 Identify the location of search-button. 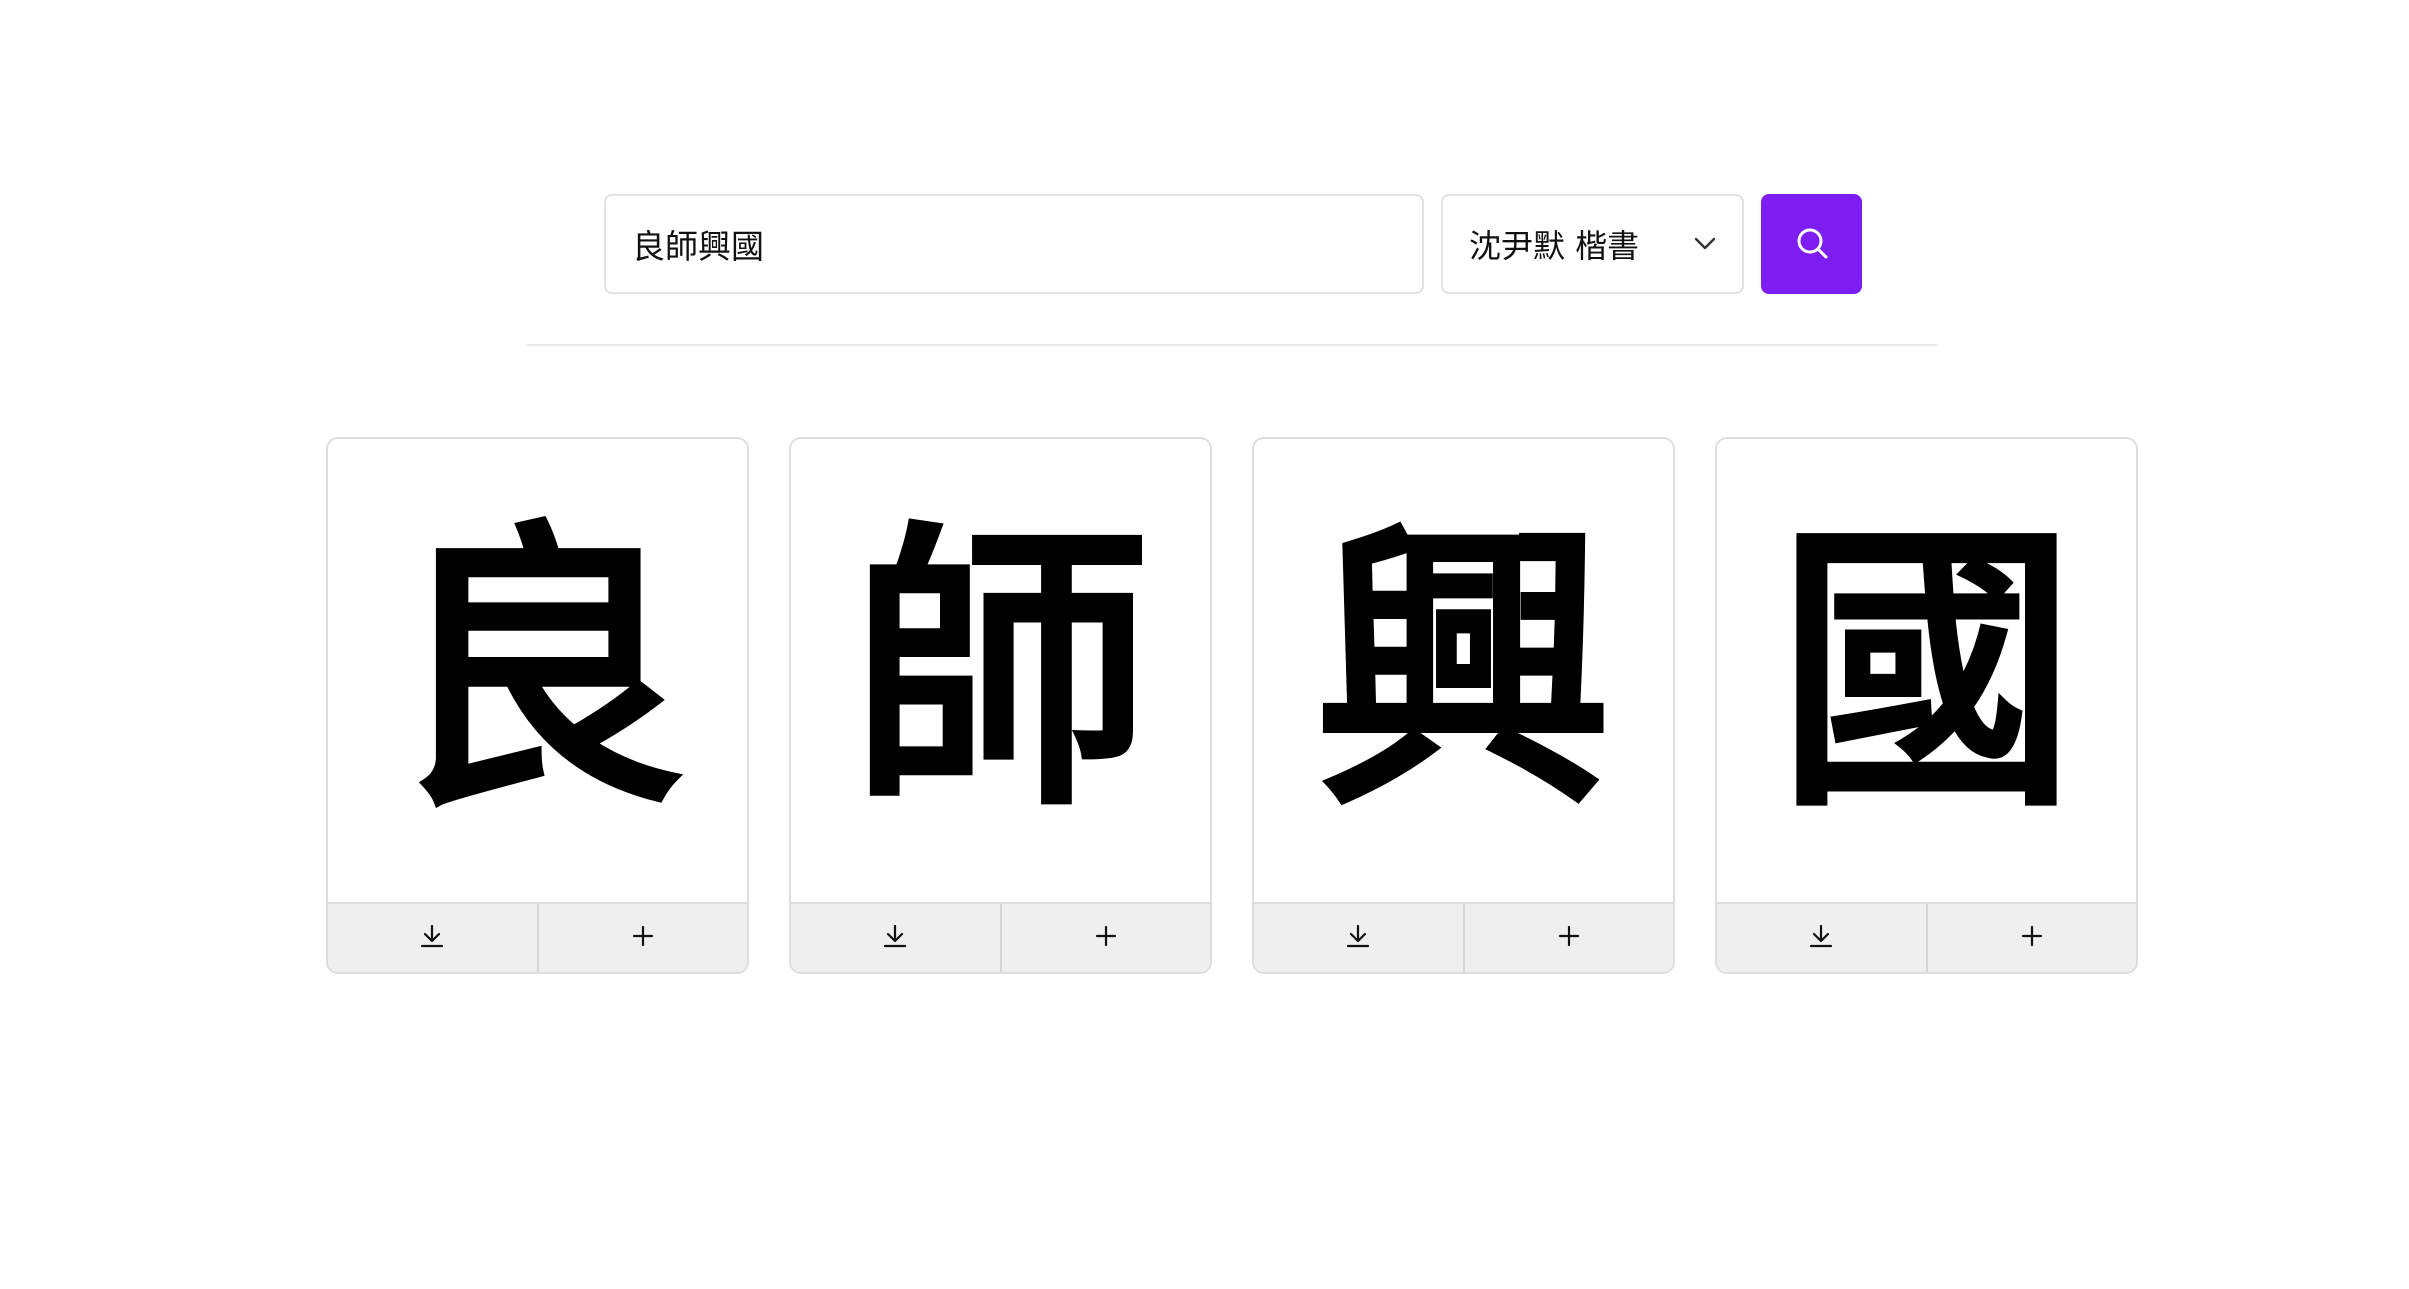
(1811, 244).